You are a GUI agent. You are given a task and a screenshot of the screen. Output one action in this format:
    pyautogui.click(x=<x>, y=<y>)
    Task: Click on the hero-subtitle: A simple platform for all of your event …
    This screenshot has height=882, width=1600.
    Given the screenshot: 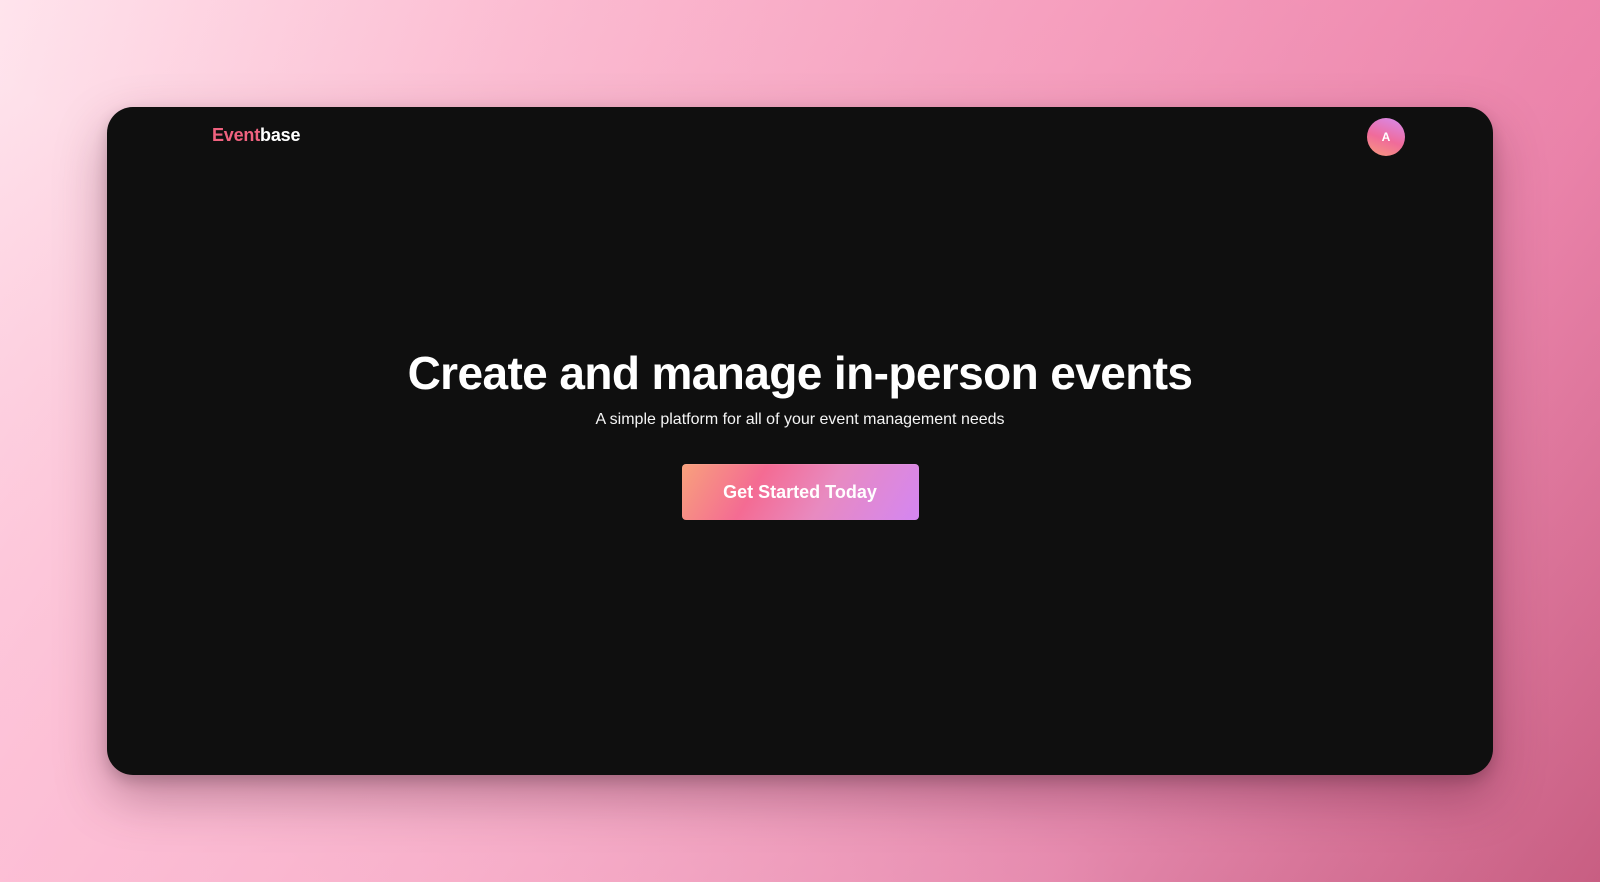 What is the action you would take?
    pyautogui.click(x=800, y=419)
    